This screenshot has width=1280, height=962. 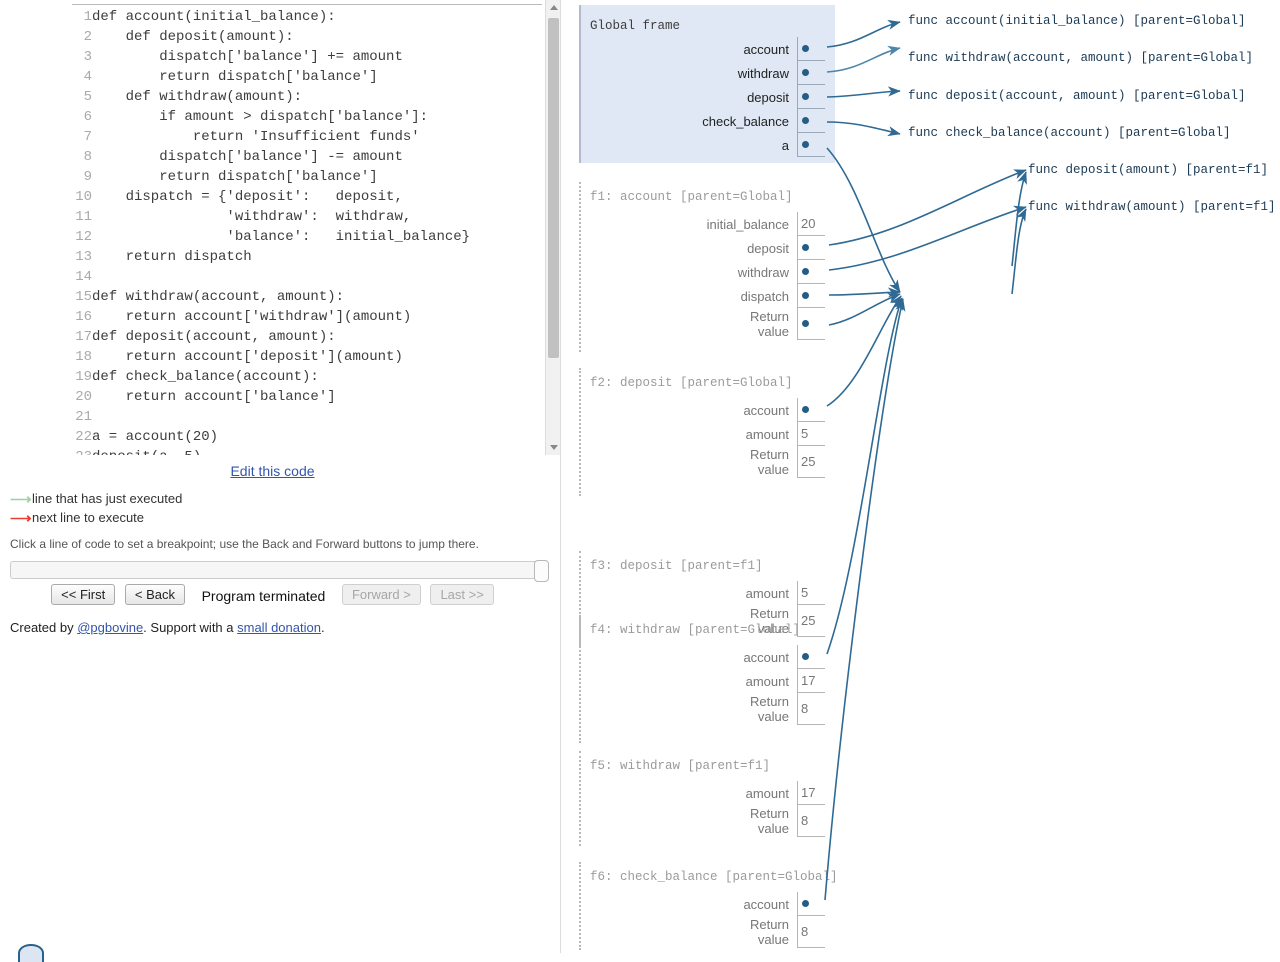 What do you see at coordinates (83, 237) in the screenshot?
I see `line-number: 12` at bounding box center [83, 237].